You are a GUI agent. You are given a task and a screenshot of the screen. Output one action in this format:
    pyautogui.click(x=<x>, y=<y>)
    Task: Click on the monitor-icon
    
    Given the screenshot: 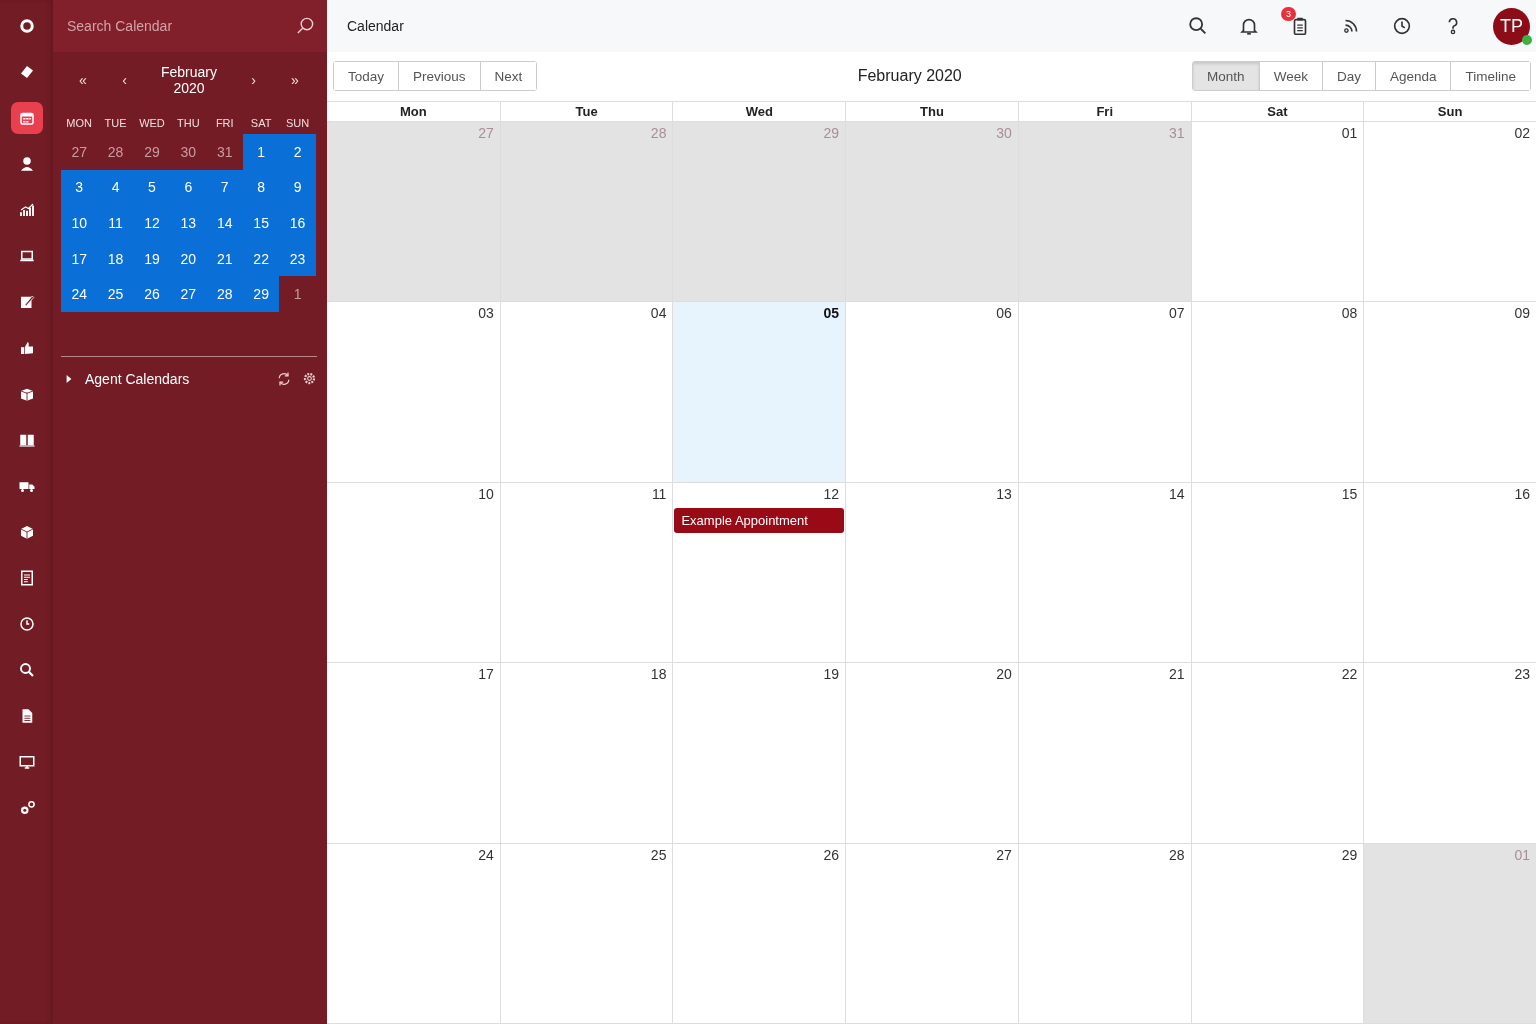 What is the action you would take?
    pyautogui.click(x=26, y=762)
    